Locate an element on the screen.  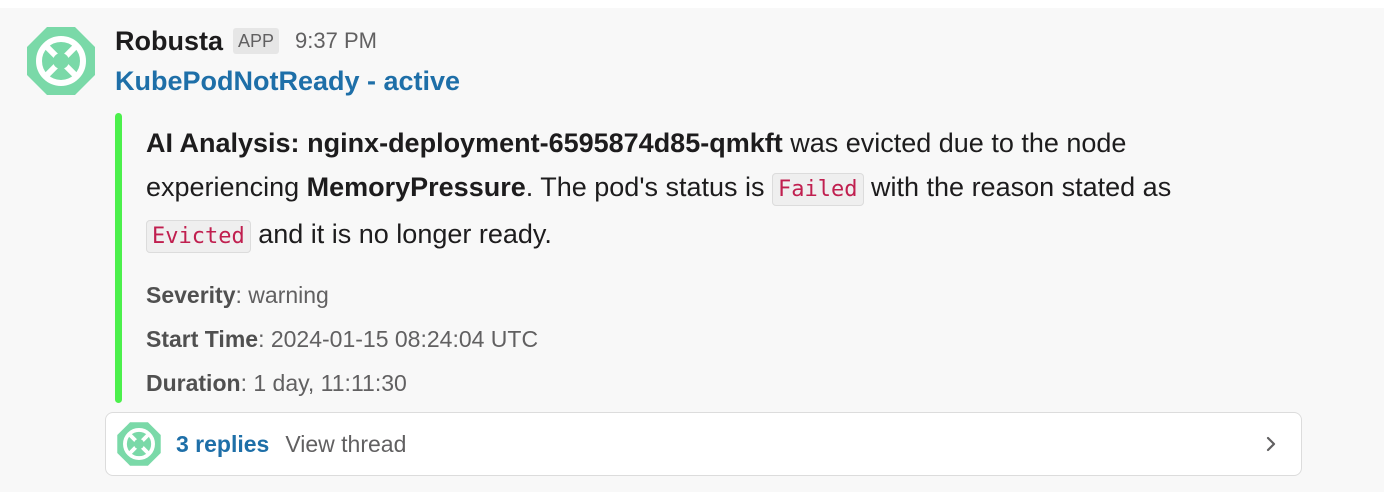
severity-field: Severity: warning is located at coordinates (342, 295).